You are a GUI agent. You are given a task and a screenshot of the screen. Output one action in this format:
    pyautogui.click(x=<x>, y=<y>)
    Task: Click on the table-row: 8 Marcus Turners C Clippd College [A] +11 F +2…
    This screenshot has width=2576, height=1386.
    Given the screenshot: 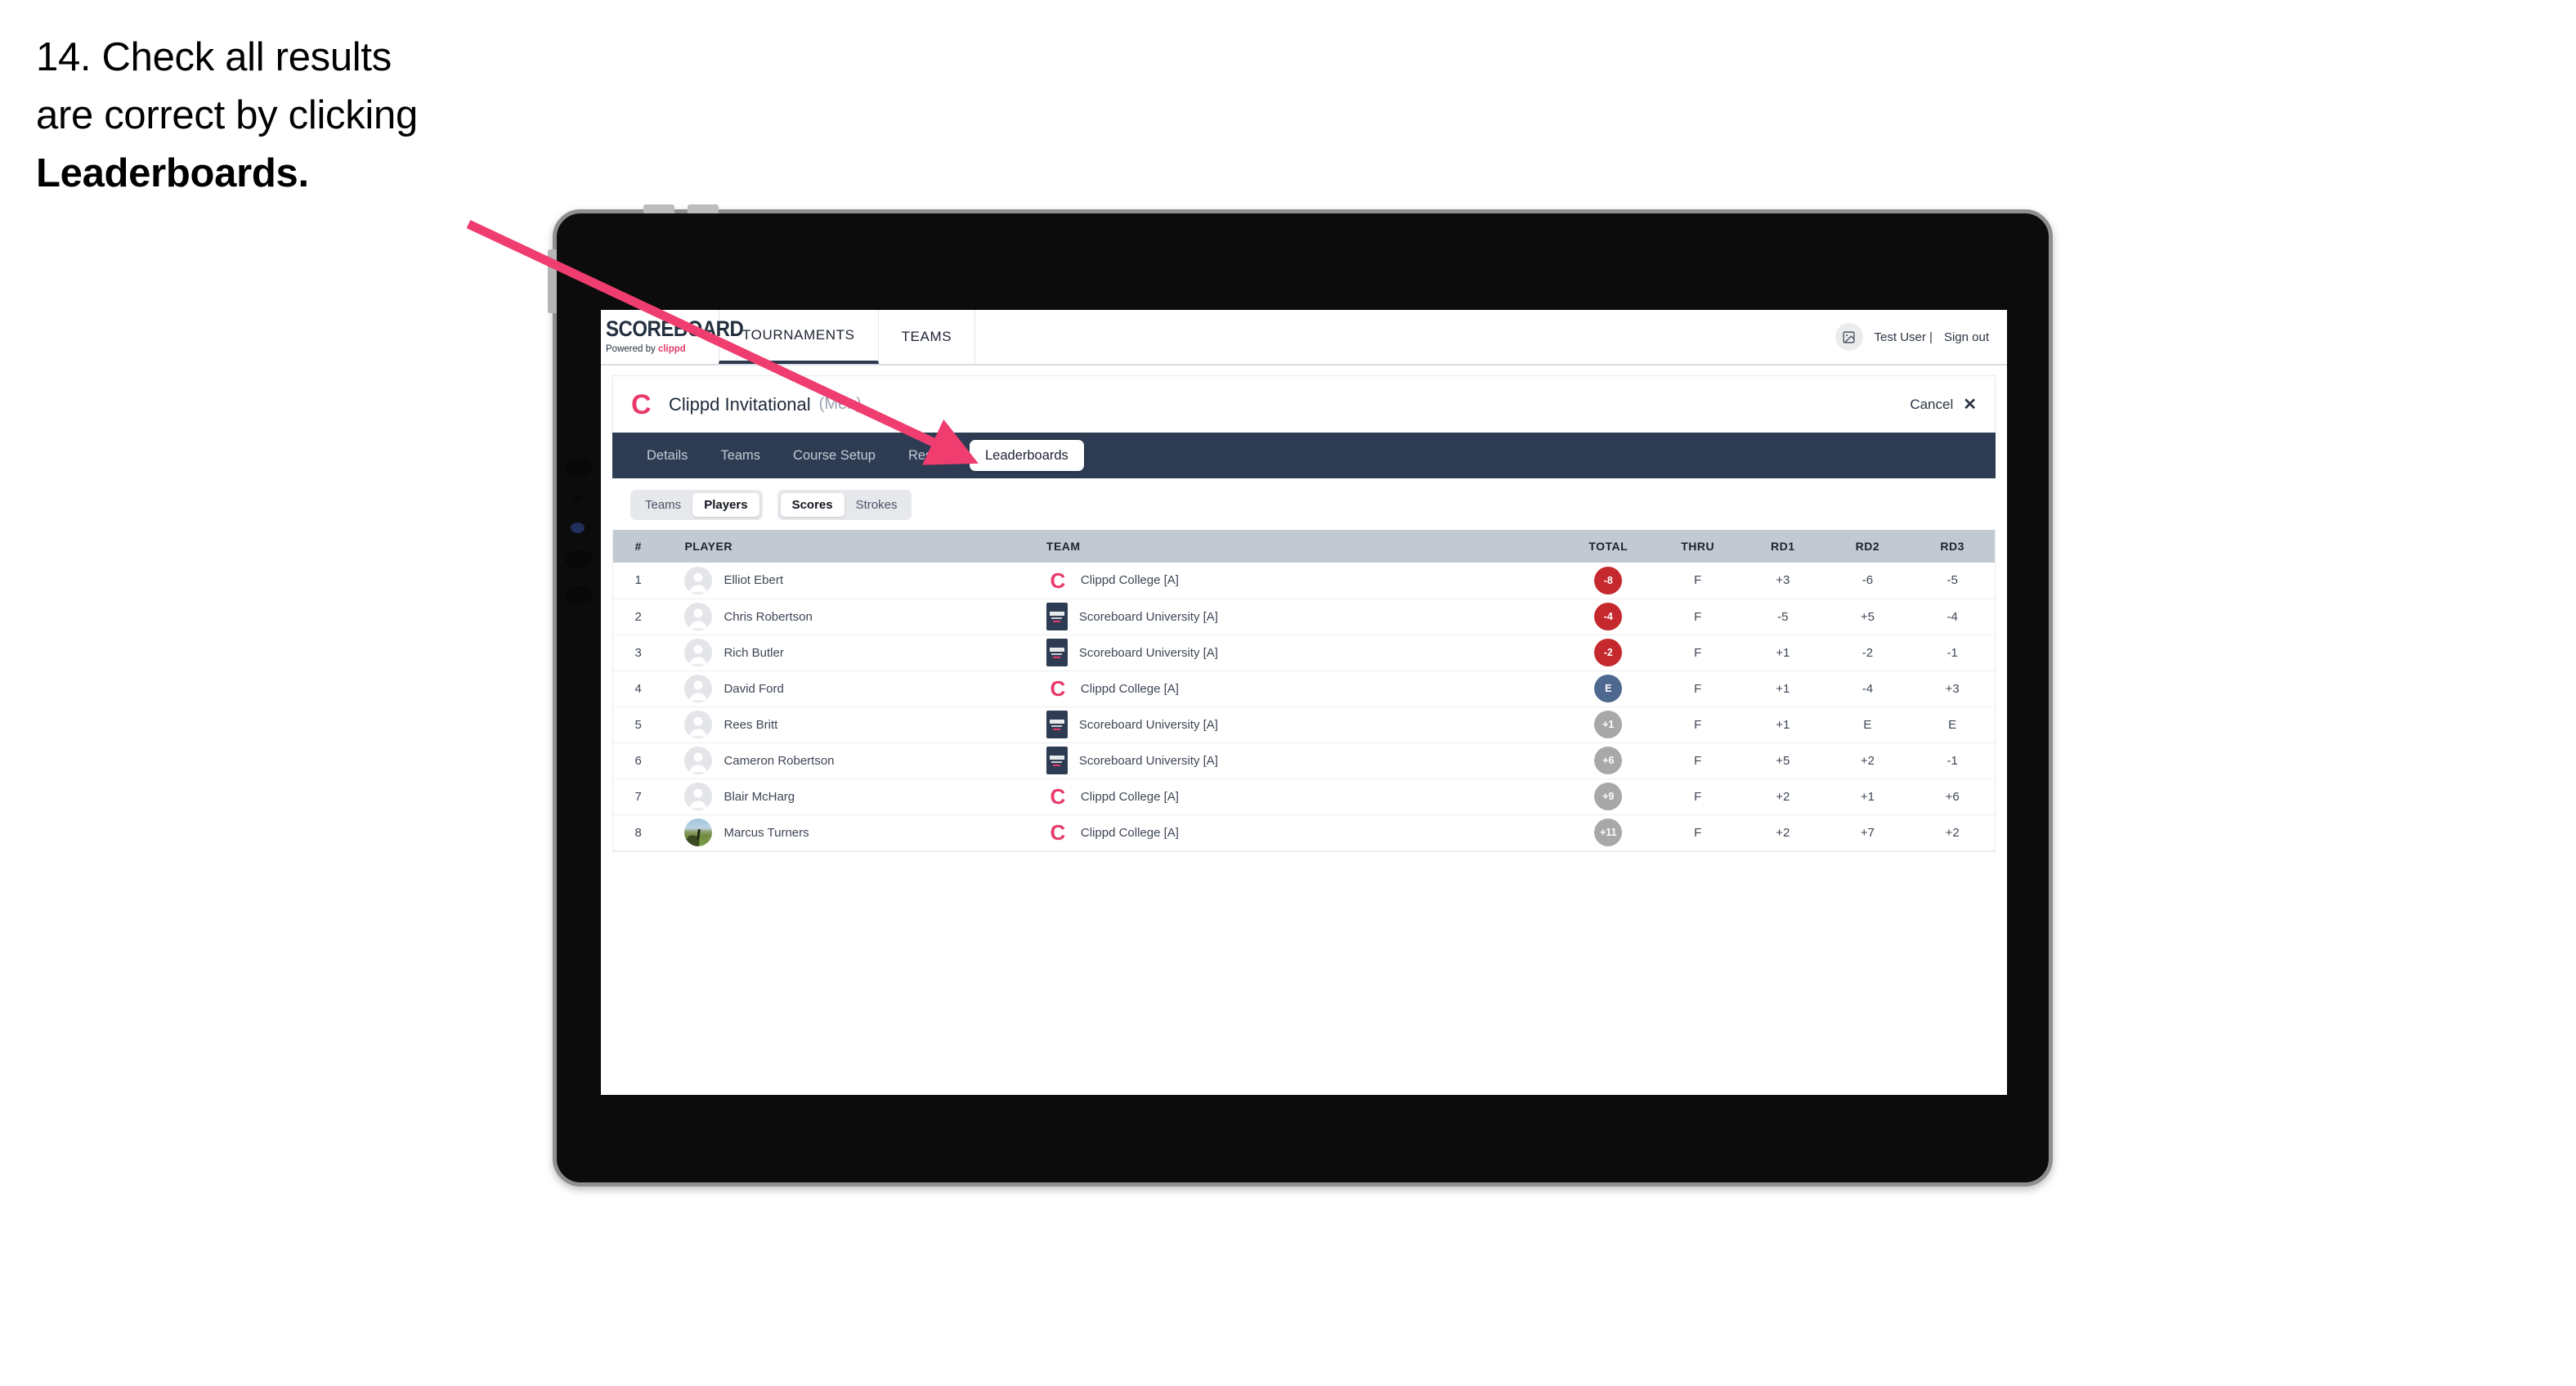 What is the action you would take?
    pyautogui.click(x=1304, y=832)
    